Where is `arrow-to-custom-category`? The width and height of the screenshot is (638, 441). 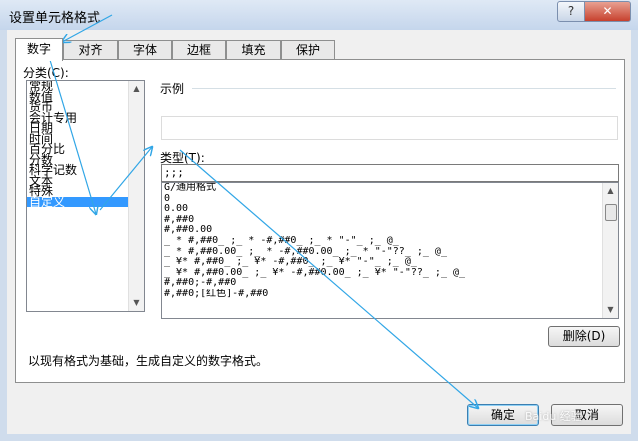 arrow-to-custom-category is located at coordinates (72, 136).